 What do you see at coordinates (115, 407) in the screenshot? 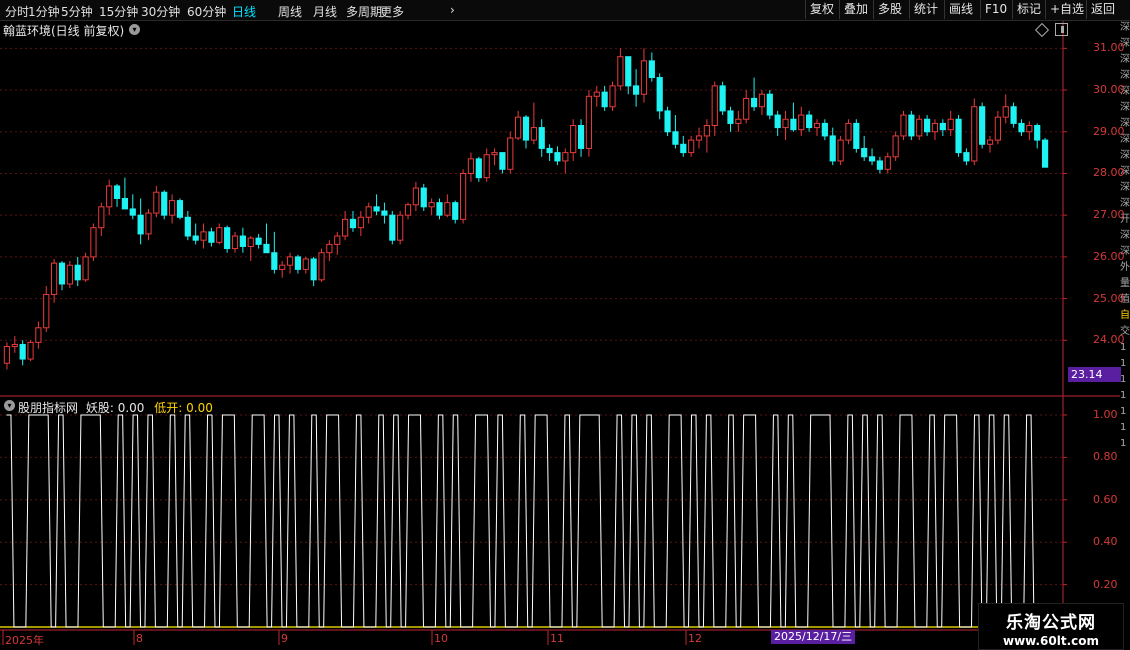
I see `indicator-title: 股朋指标网 妖股: 0.00 低开: 0.00` at bounding box center [115, 407].